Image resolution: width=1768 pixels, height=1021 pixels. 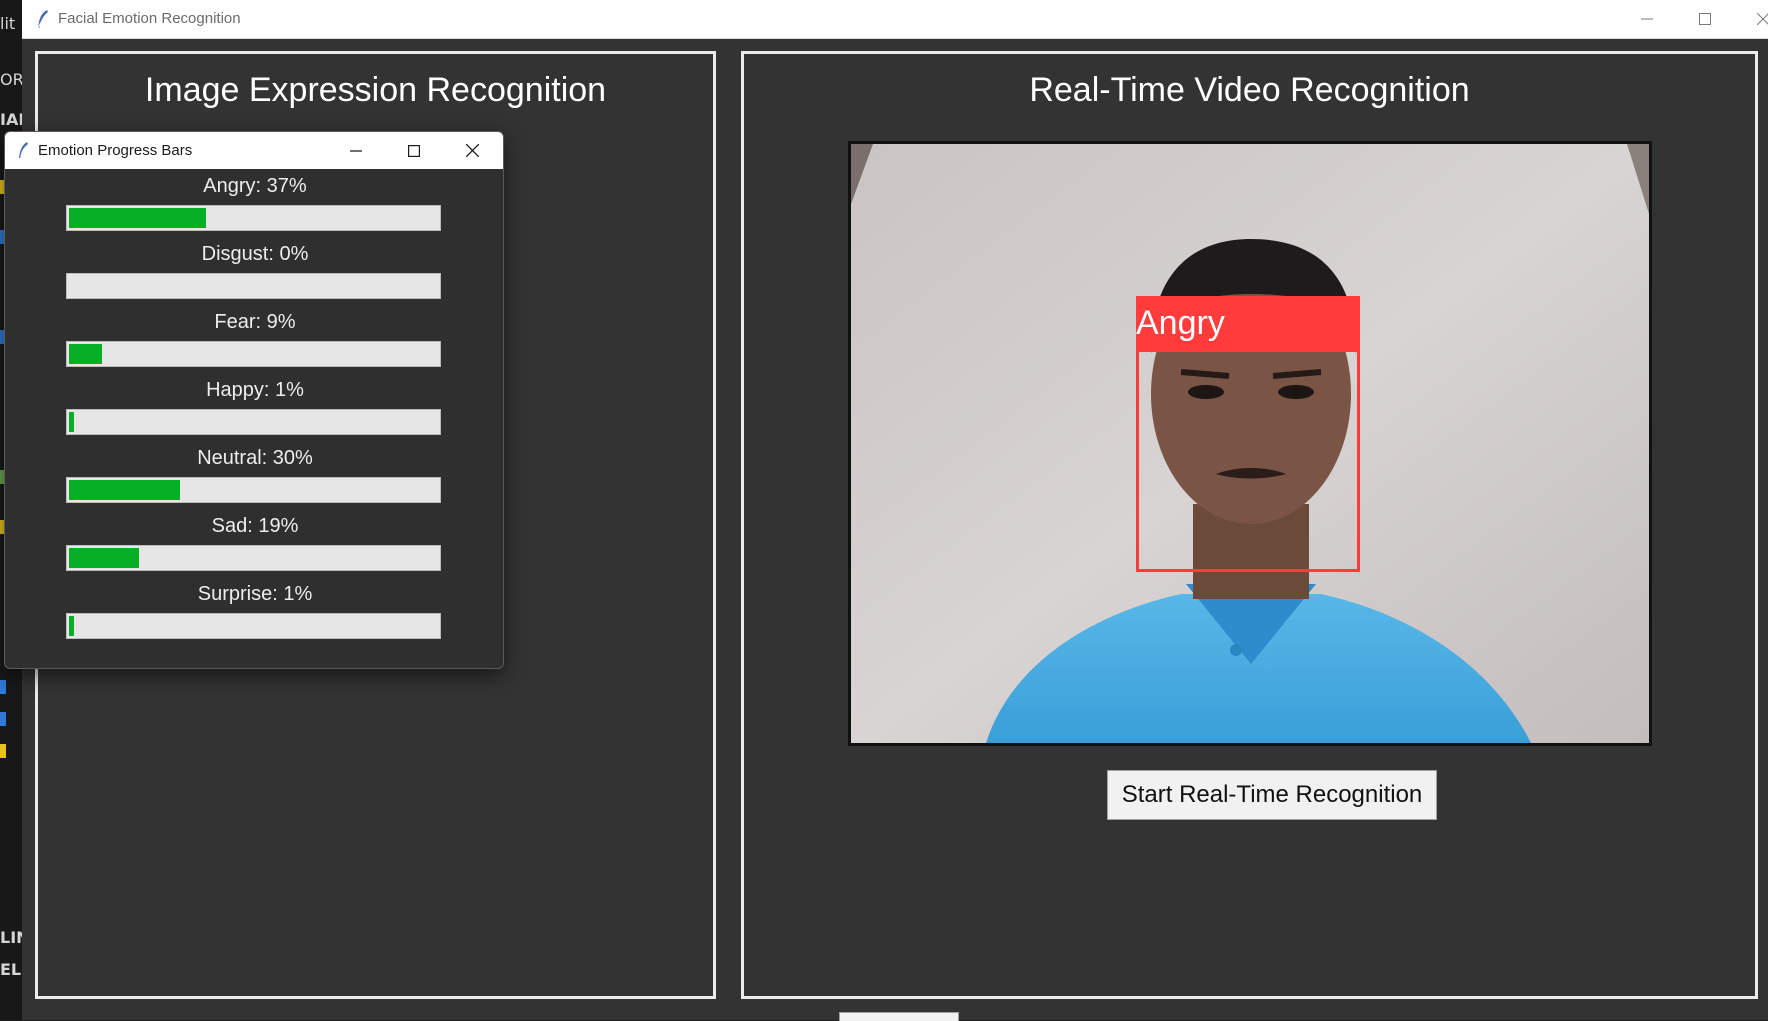 I want to click on face-bounding-box, so click(x=1248, y=460).